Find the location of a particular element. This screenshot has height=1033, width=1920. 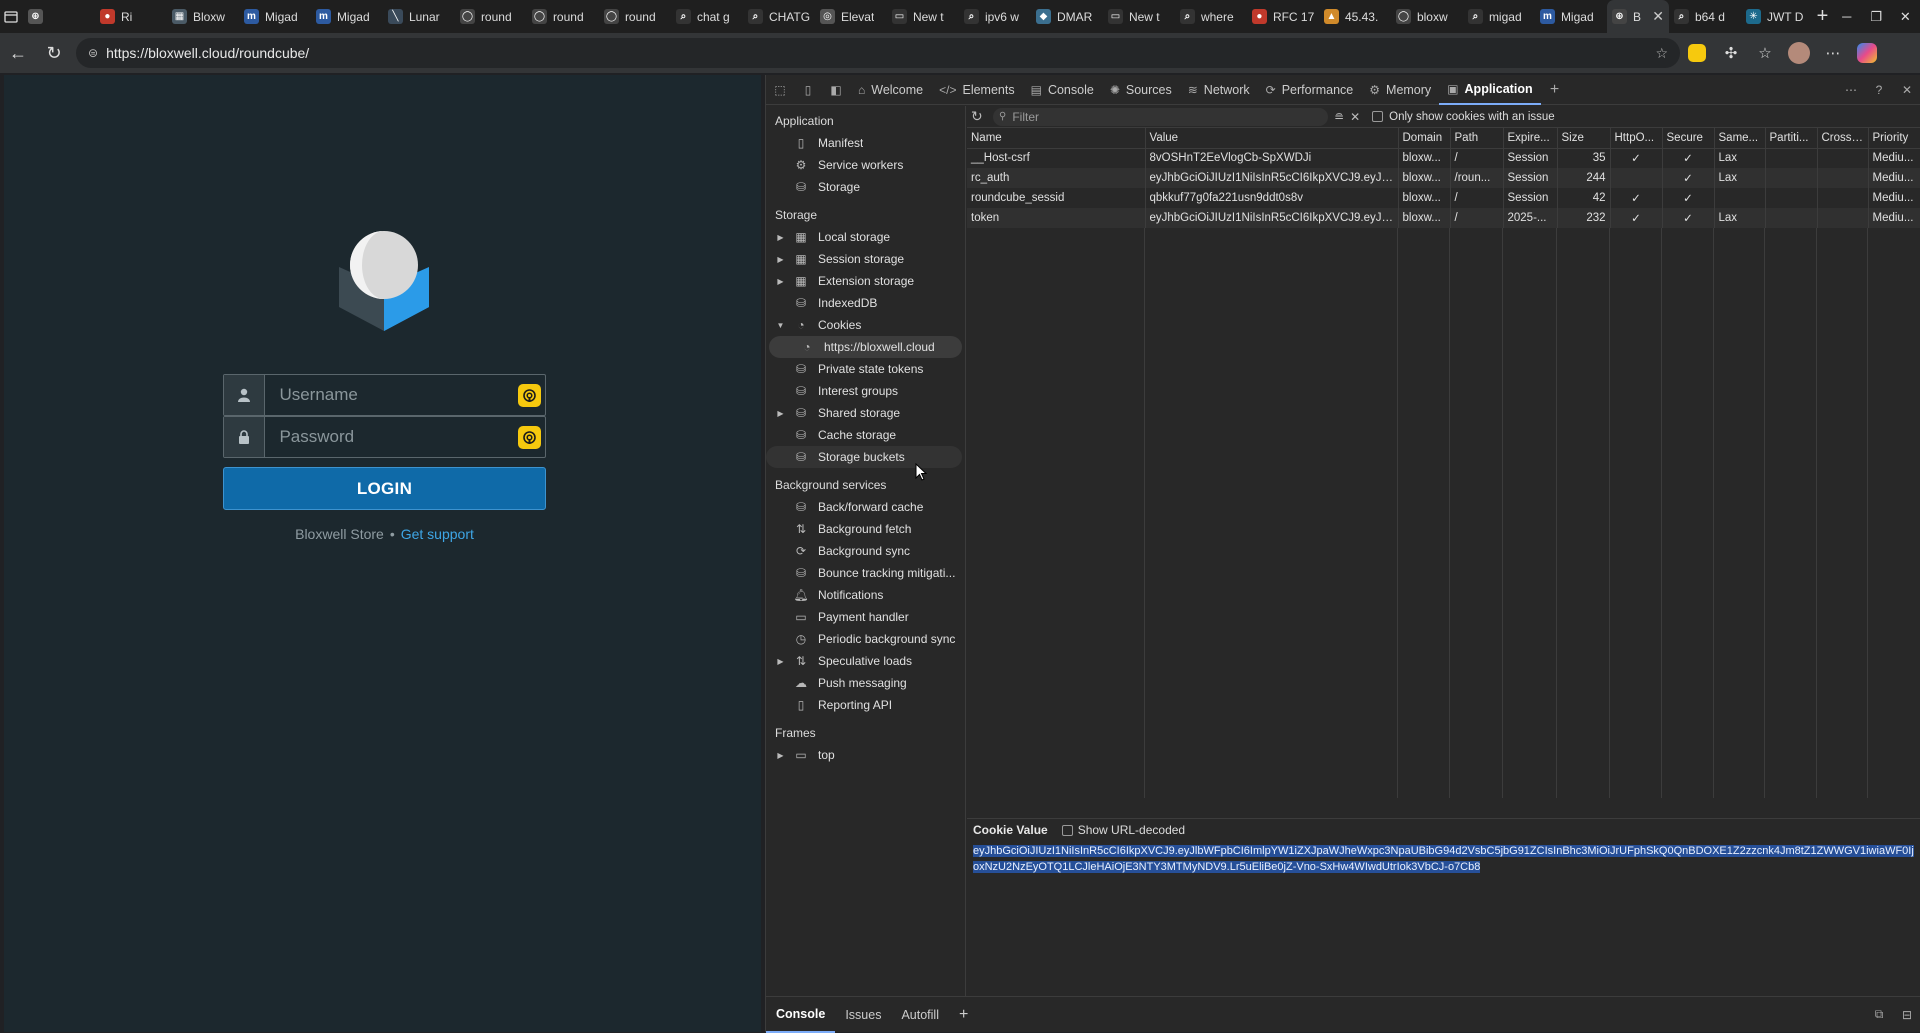

sidebar-item-background-fetch: ⇅ Background fetch is located at coordinates (865, 529).